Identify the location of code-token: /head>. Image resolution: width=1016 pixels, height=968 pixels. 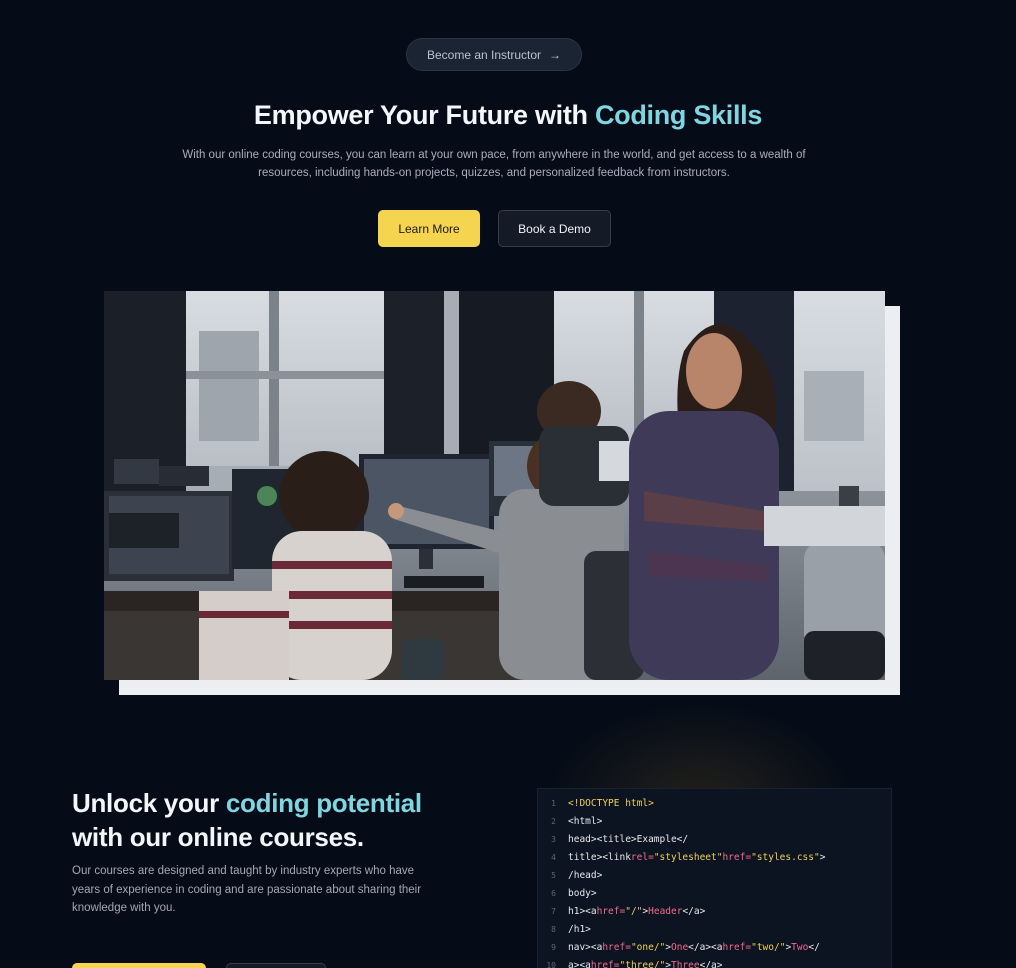
(585, 875).